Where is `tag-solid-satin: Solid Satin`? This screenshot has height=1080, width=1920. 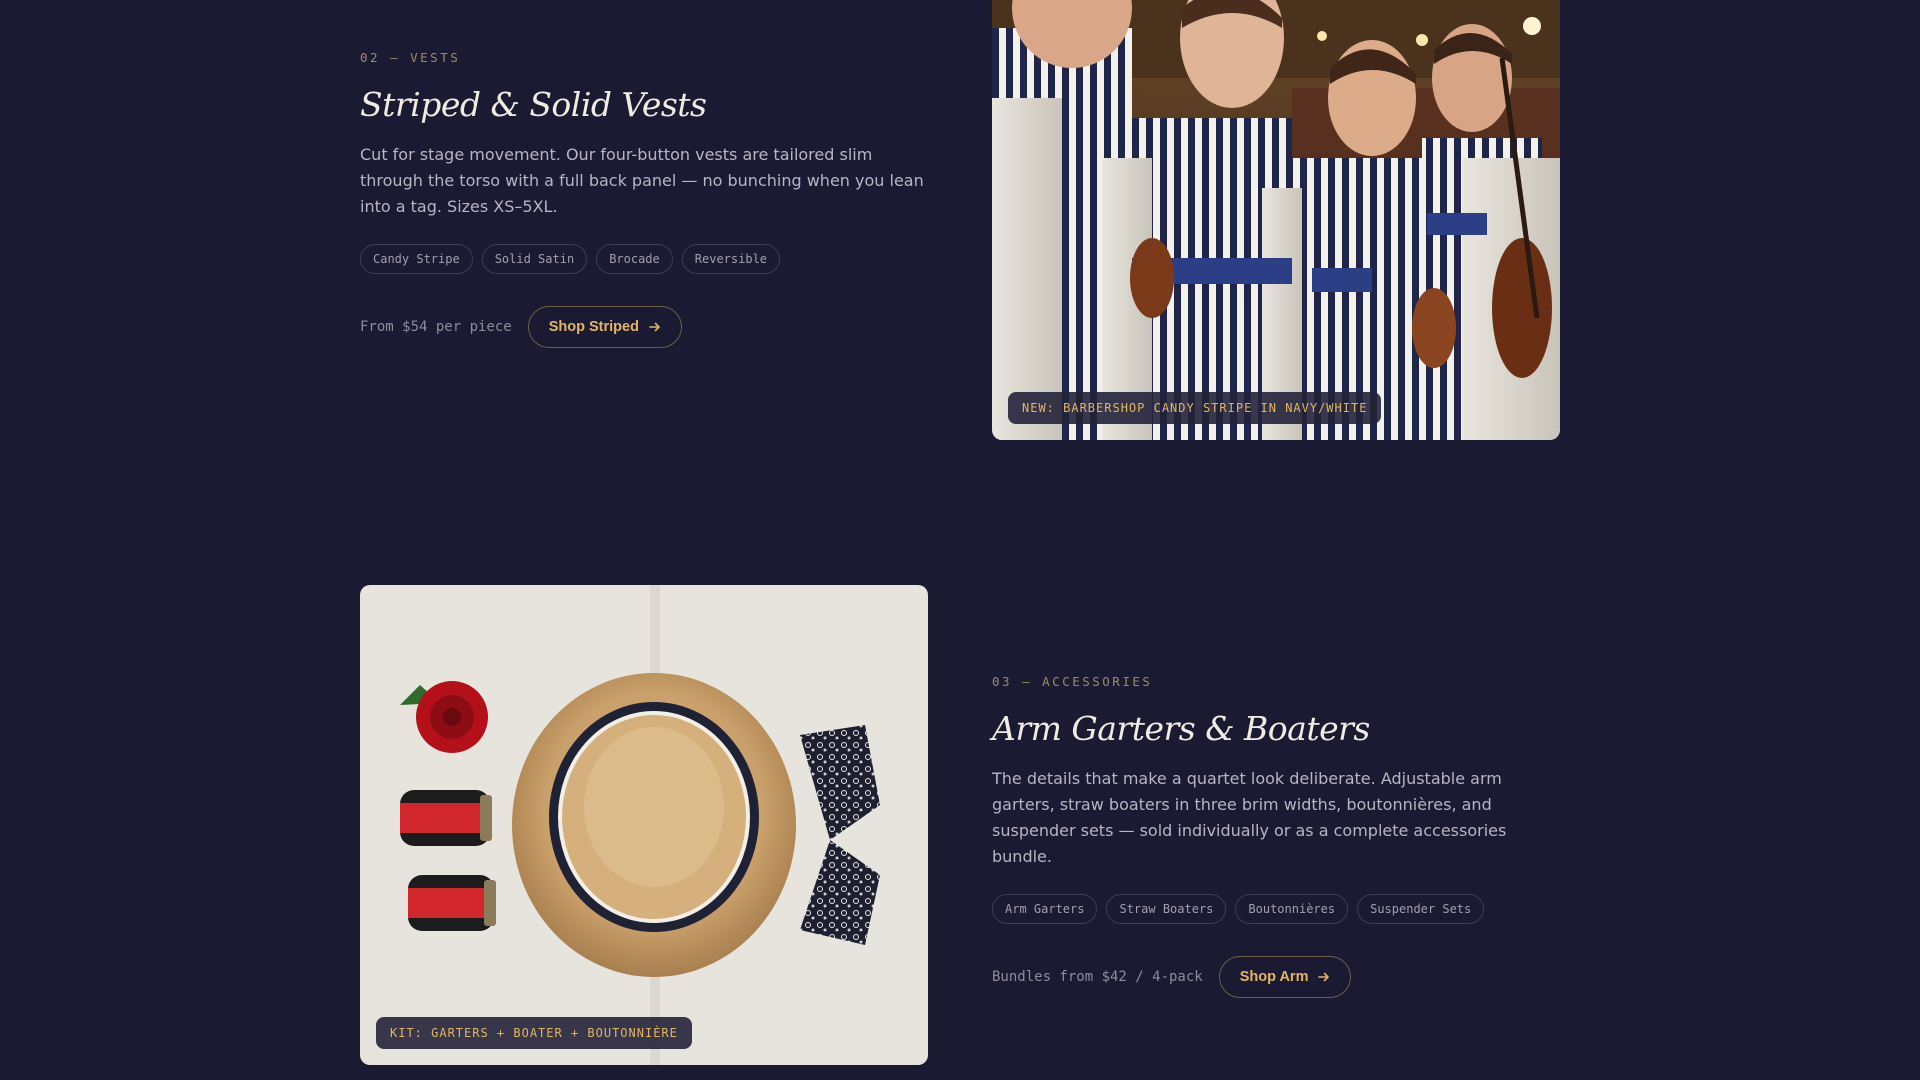 tag-solid-satin: Solid Satin is located at coordinates (534, 259).